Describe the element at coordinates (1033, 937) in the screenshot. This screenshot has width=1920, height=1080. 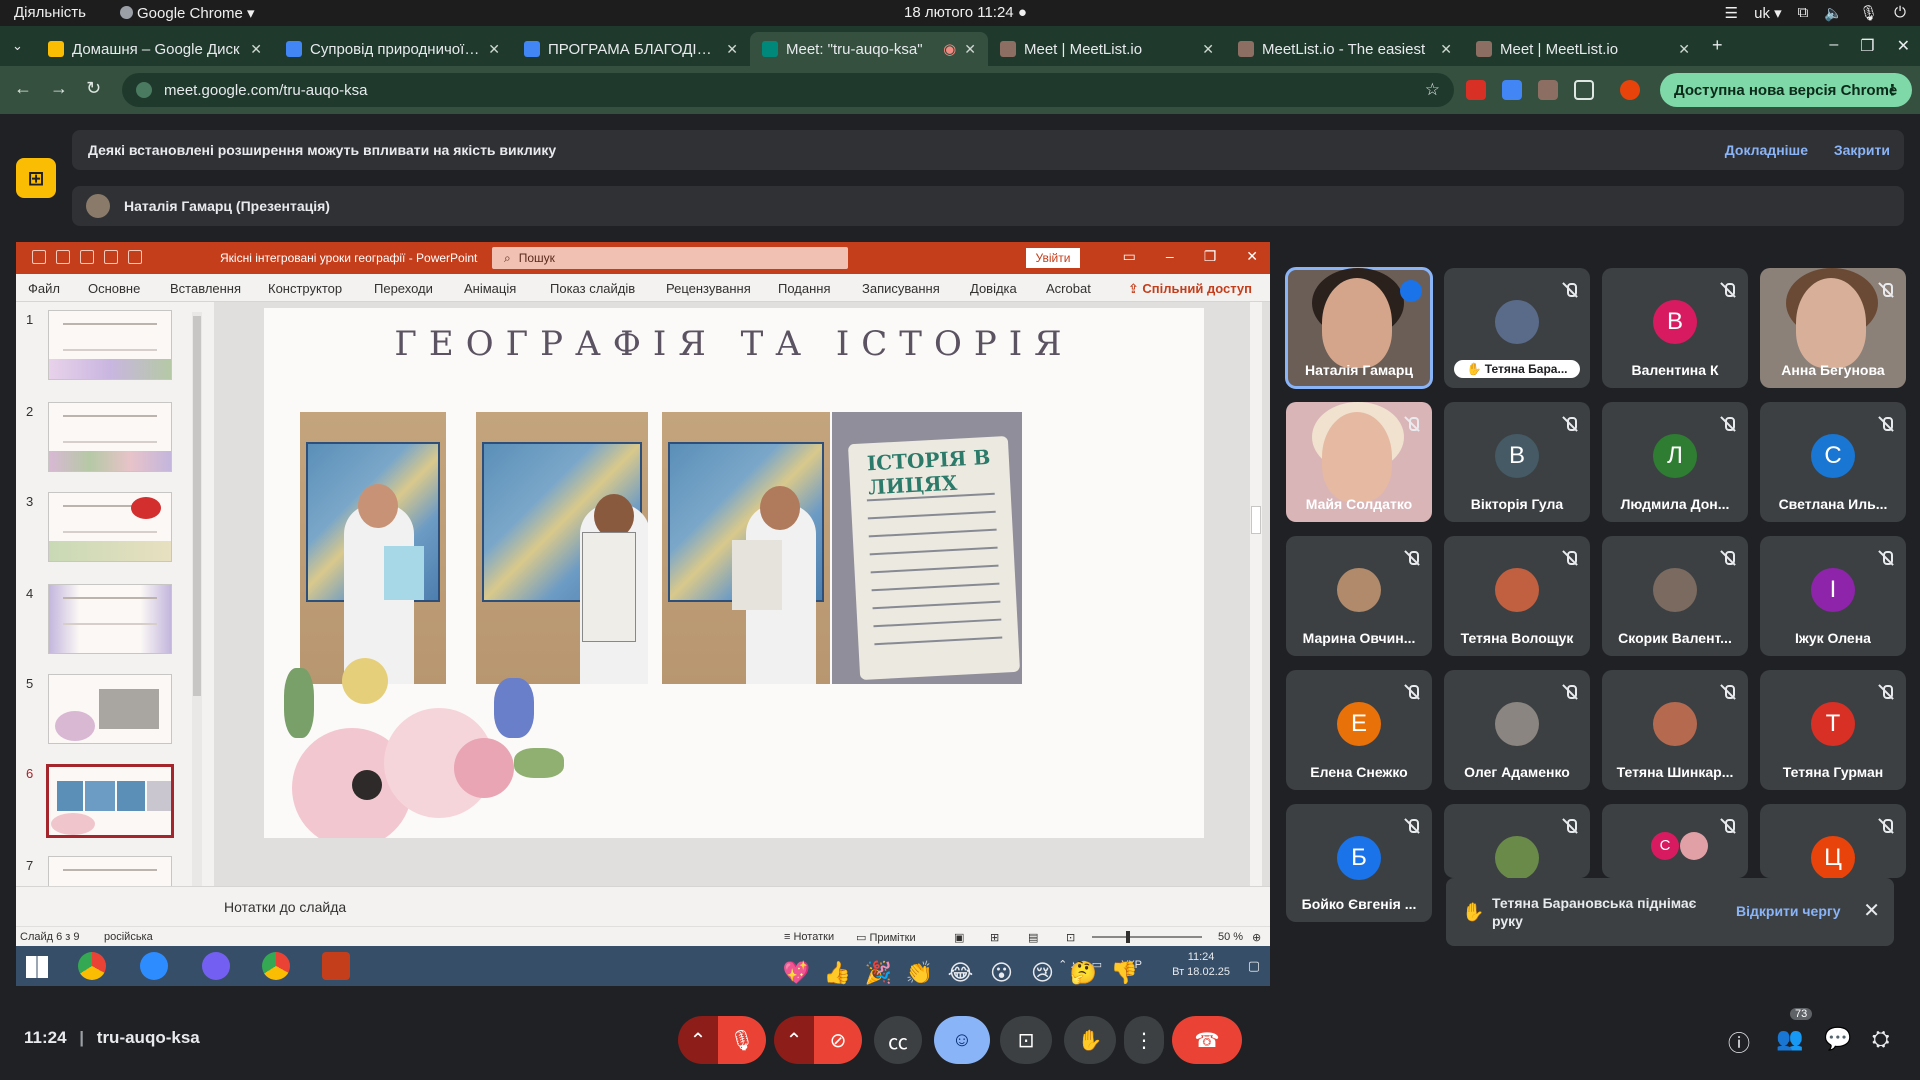
I see `reading-view-icon: ▤` at that location.